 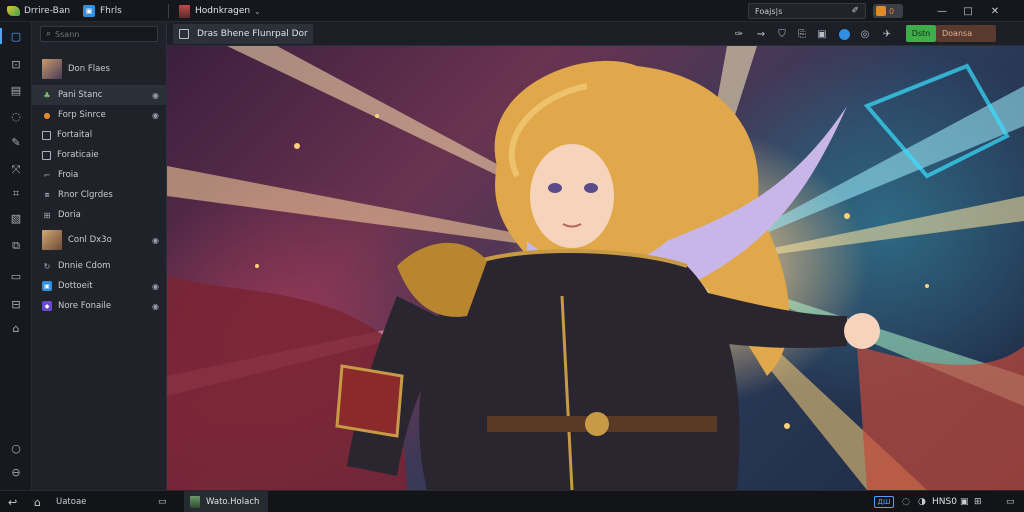 I want to click on app-name: Drrire-Ban, so click(x=47, y=11).